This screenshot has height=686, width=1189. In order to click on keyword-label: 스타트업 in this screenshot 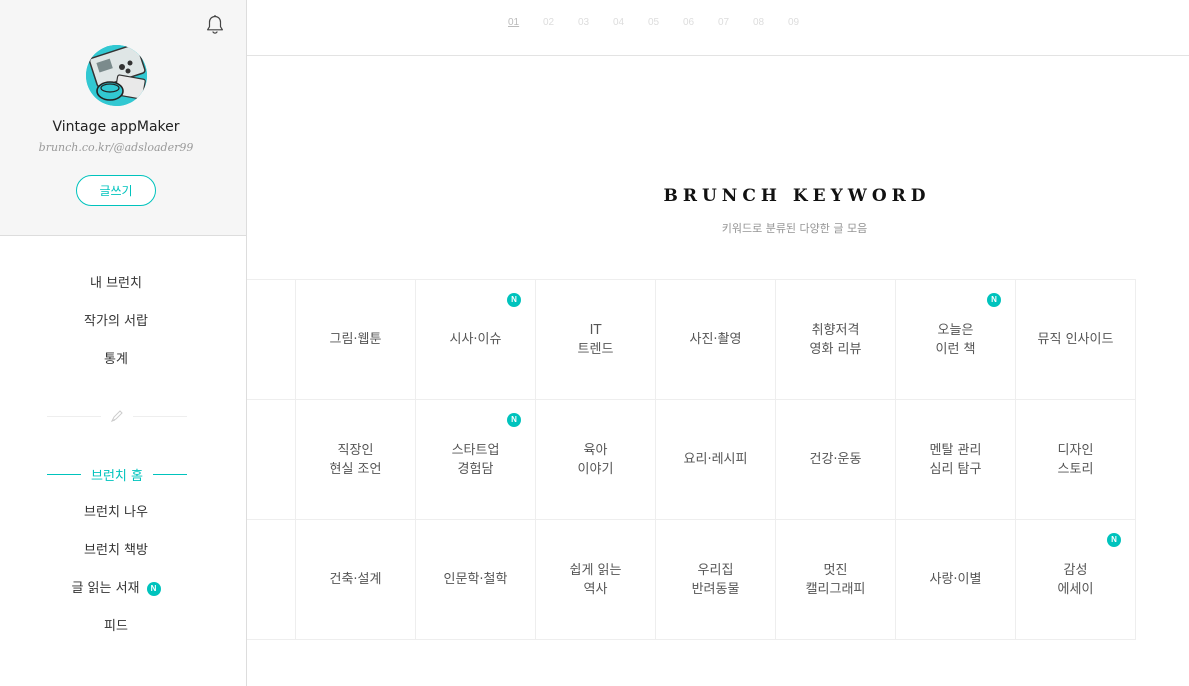, I will do `click(475, 450)`.